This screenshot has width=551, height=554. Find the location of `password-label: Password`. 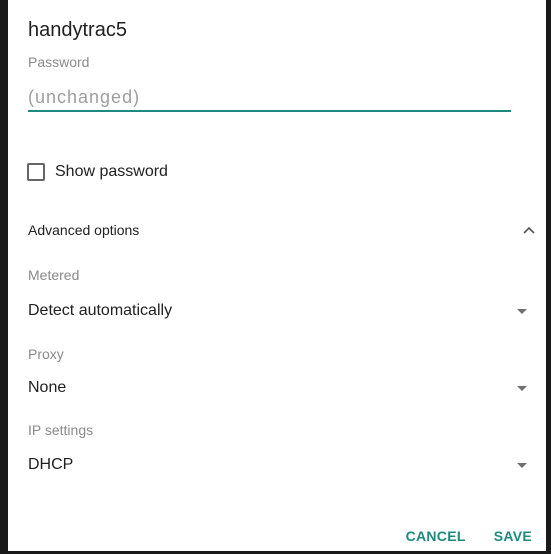

password-label: Password is located at coordinates (59, 62).